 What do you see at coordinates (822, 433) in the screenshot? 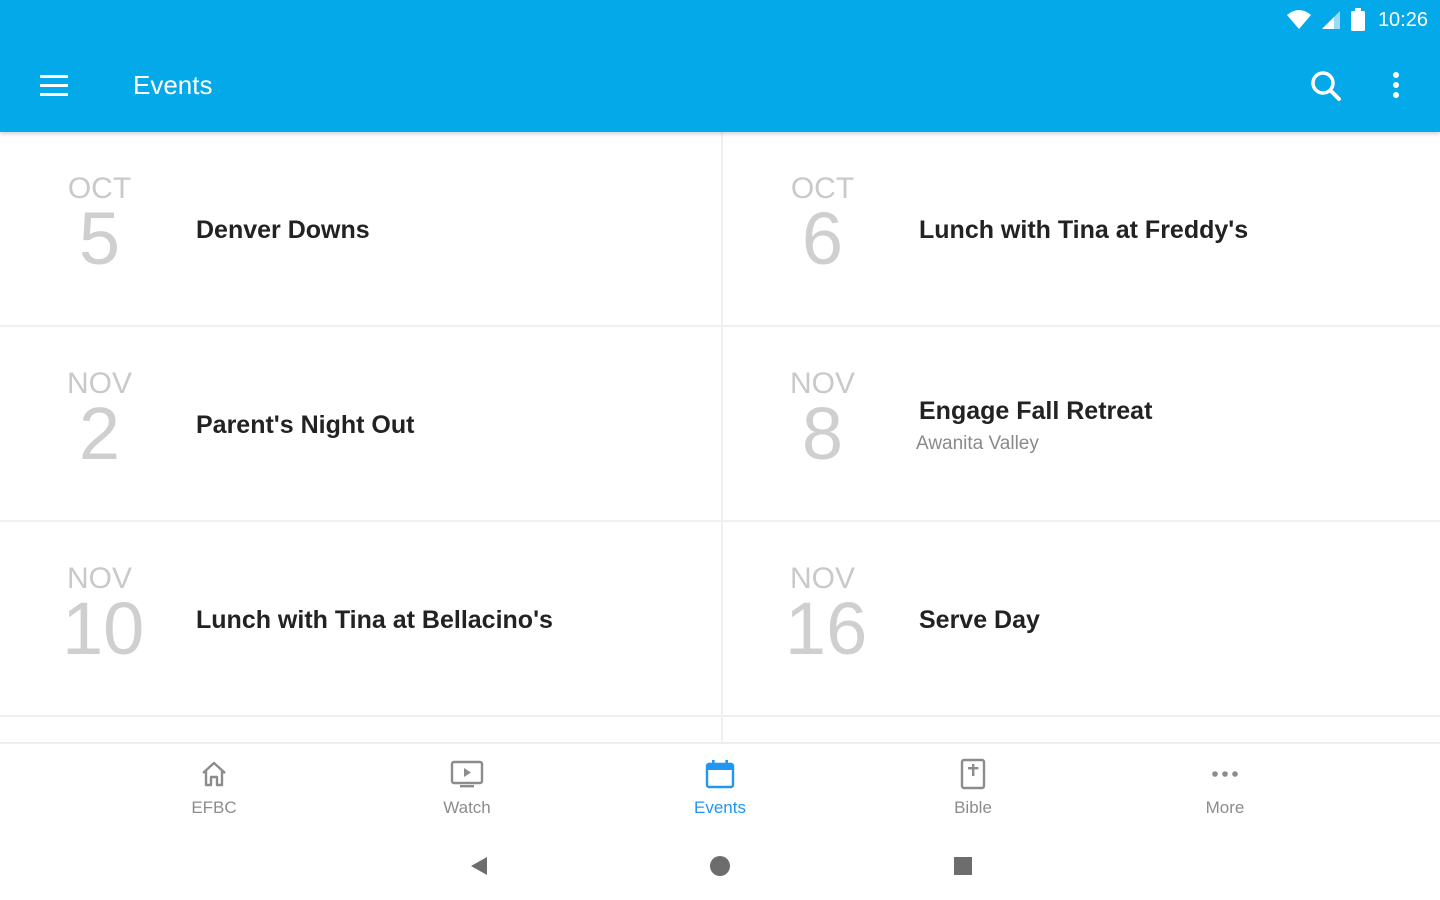
I see `event-day: 8` at bounding box center [822, 433].